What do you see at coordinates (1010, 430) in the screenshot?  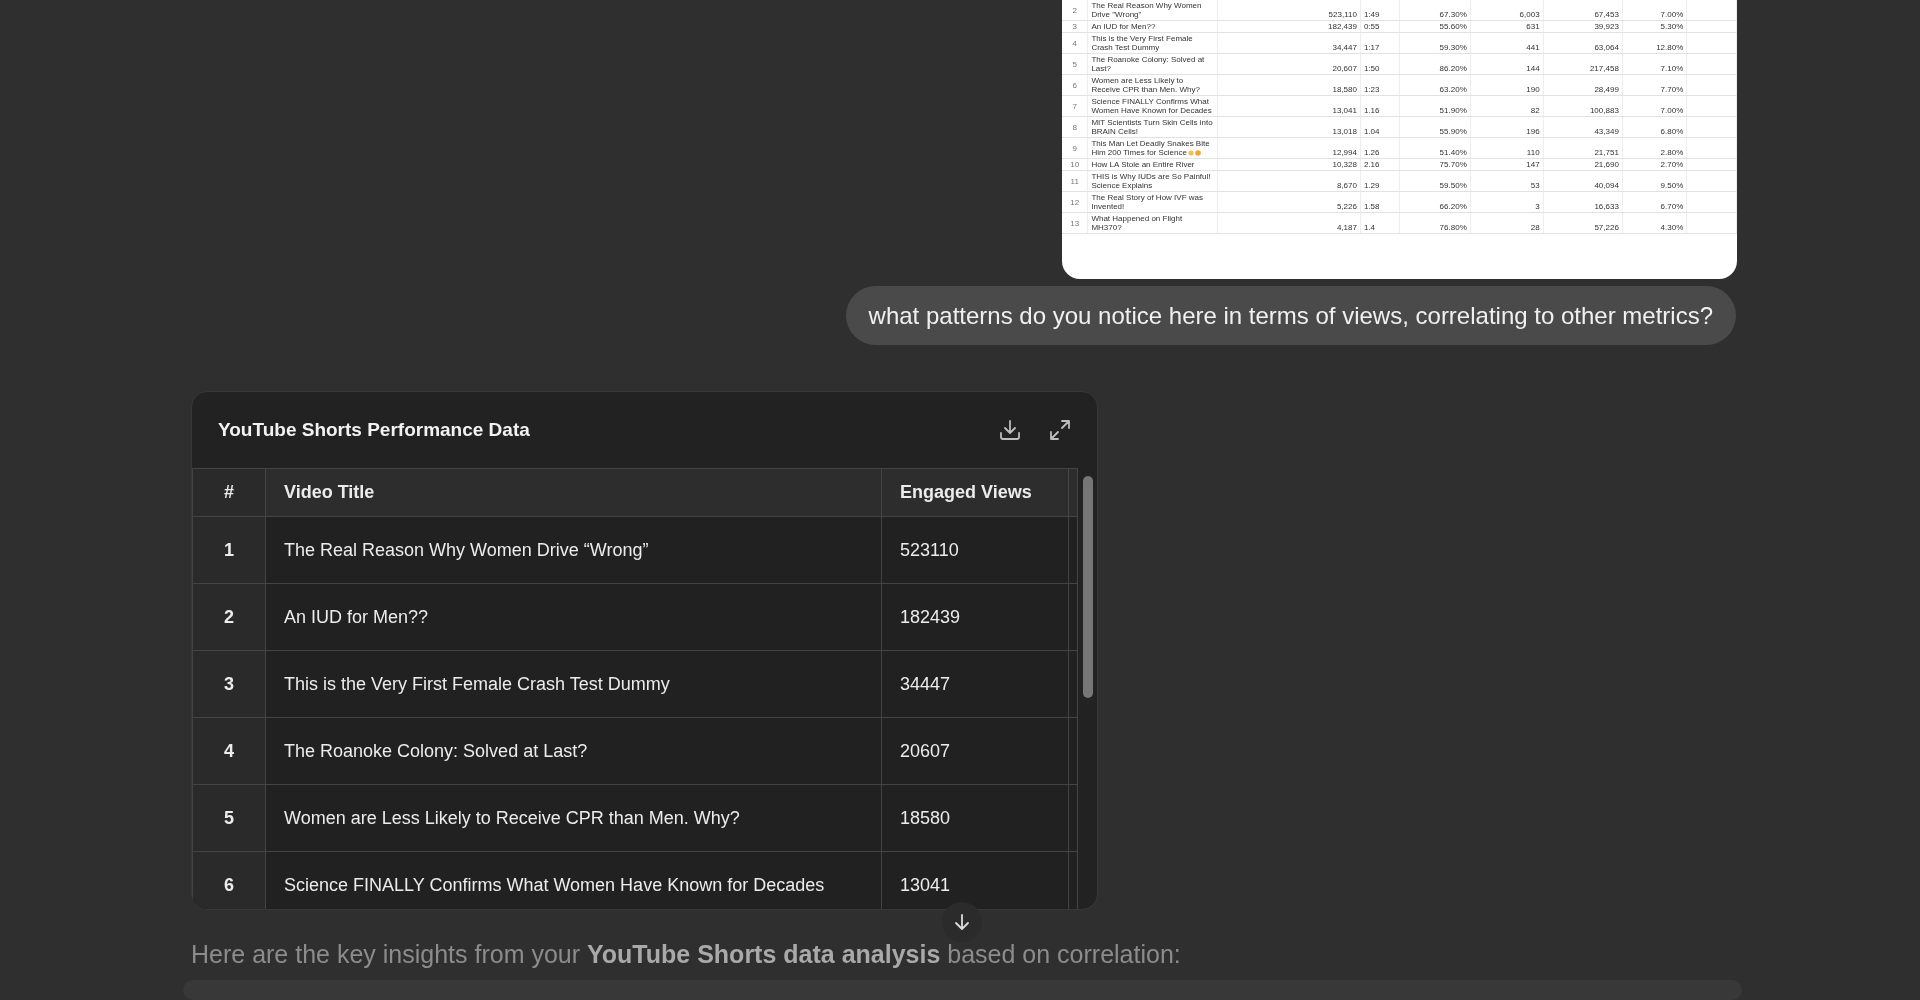 I see `download-icon` at bounding box center [1010, 430].